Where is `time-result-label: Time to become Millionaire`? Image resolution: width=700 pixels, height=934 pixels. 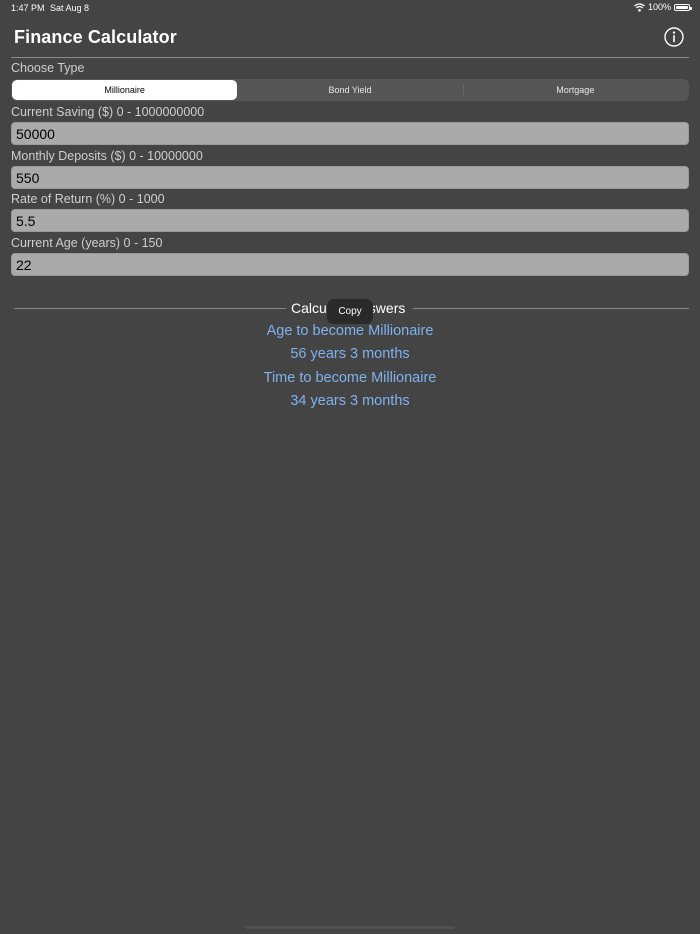 time-result-label: Time to become Millionaire is located at coordinates (350, 378).